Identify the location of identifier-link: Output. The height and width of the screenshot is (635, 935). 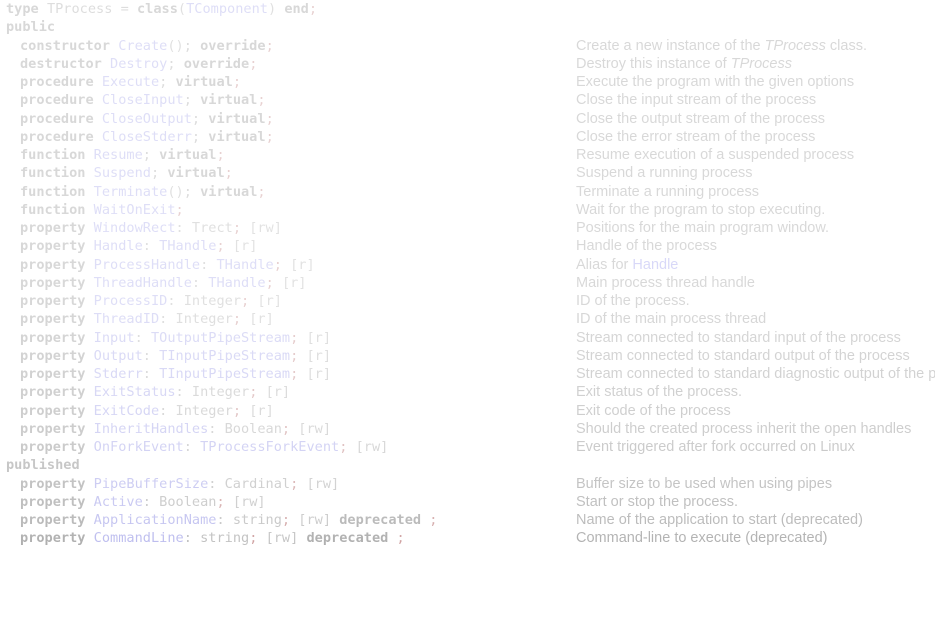
(118, 356).